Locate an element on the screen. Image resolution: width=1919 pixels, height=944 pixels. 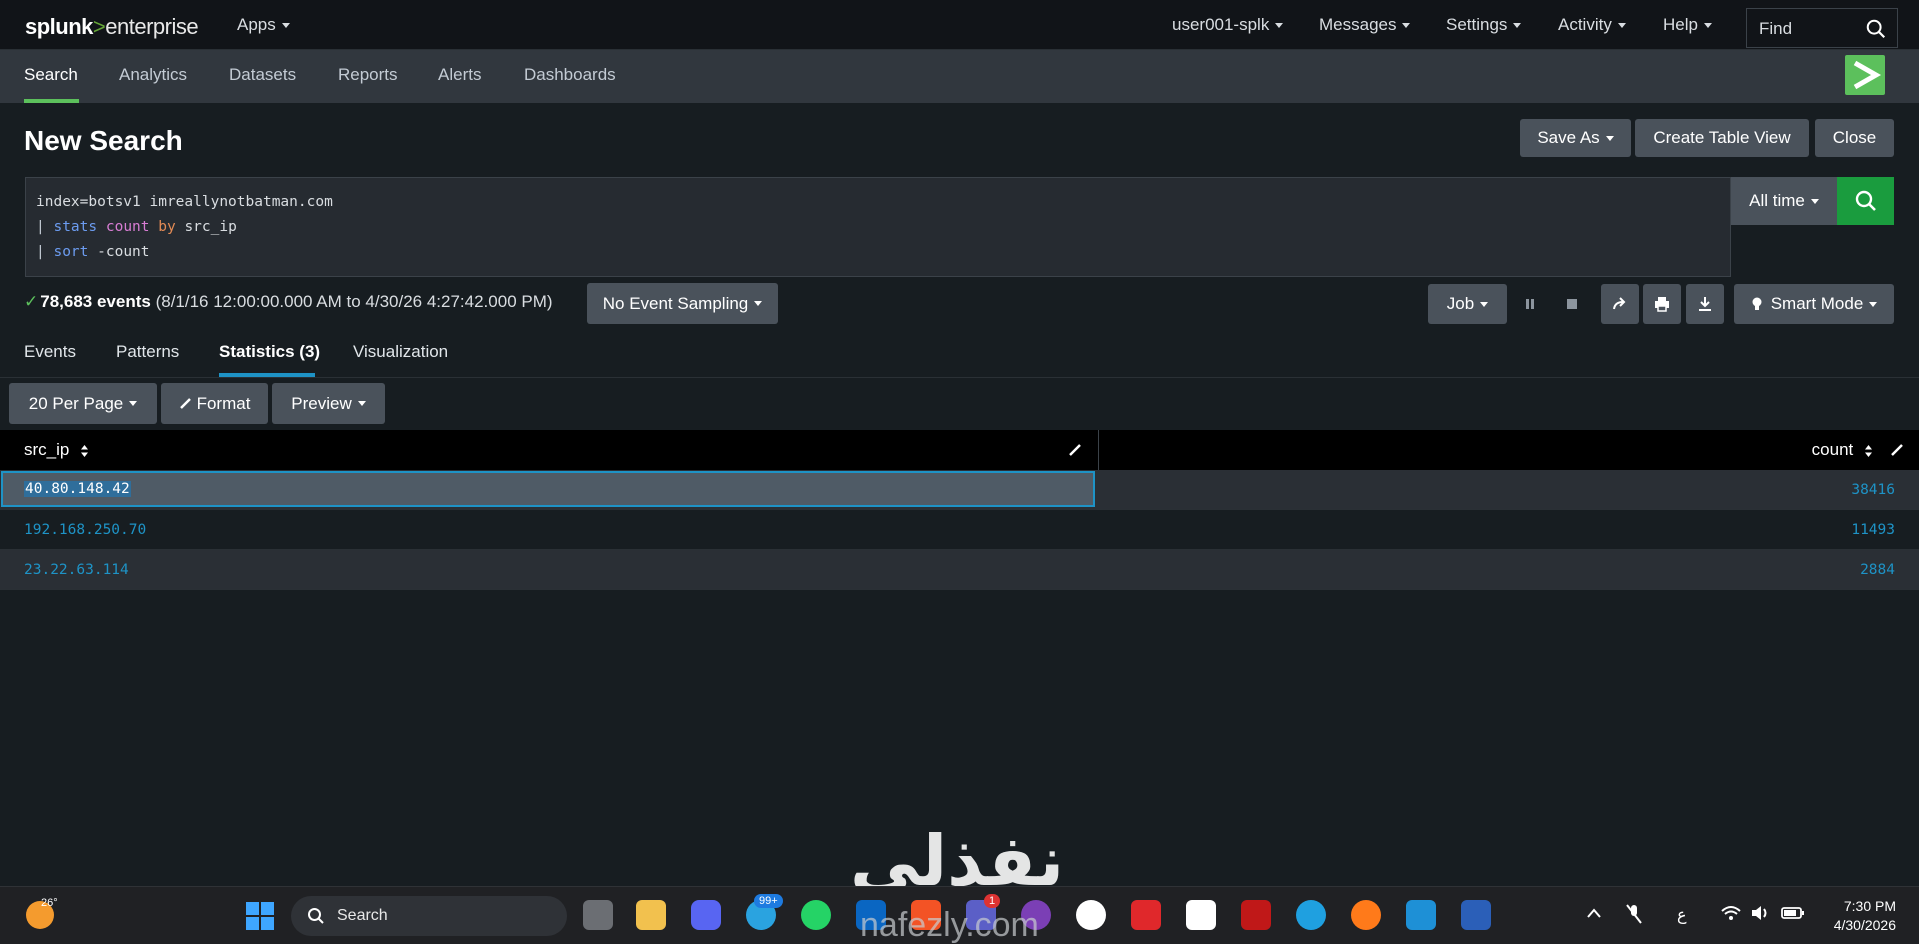
page-title: New Search is located at coordinates (103, 140).